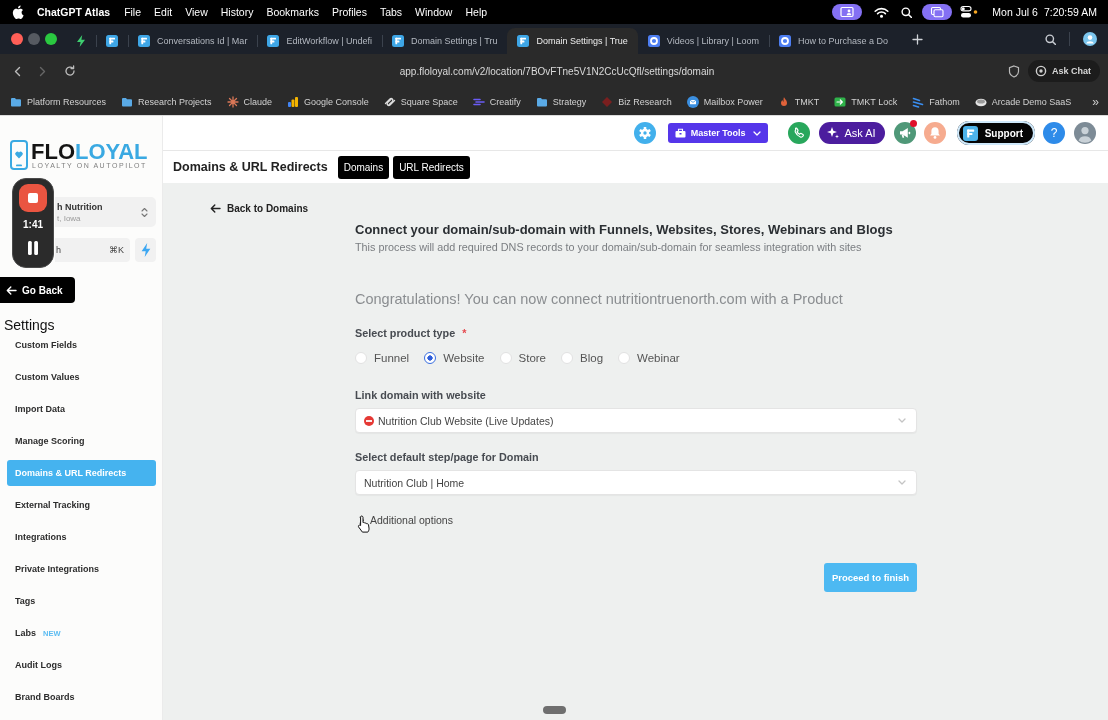 Image resolution: width=1108 pixels, height=720 pixels. I want to click on search-input: h, so click(82, 250).